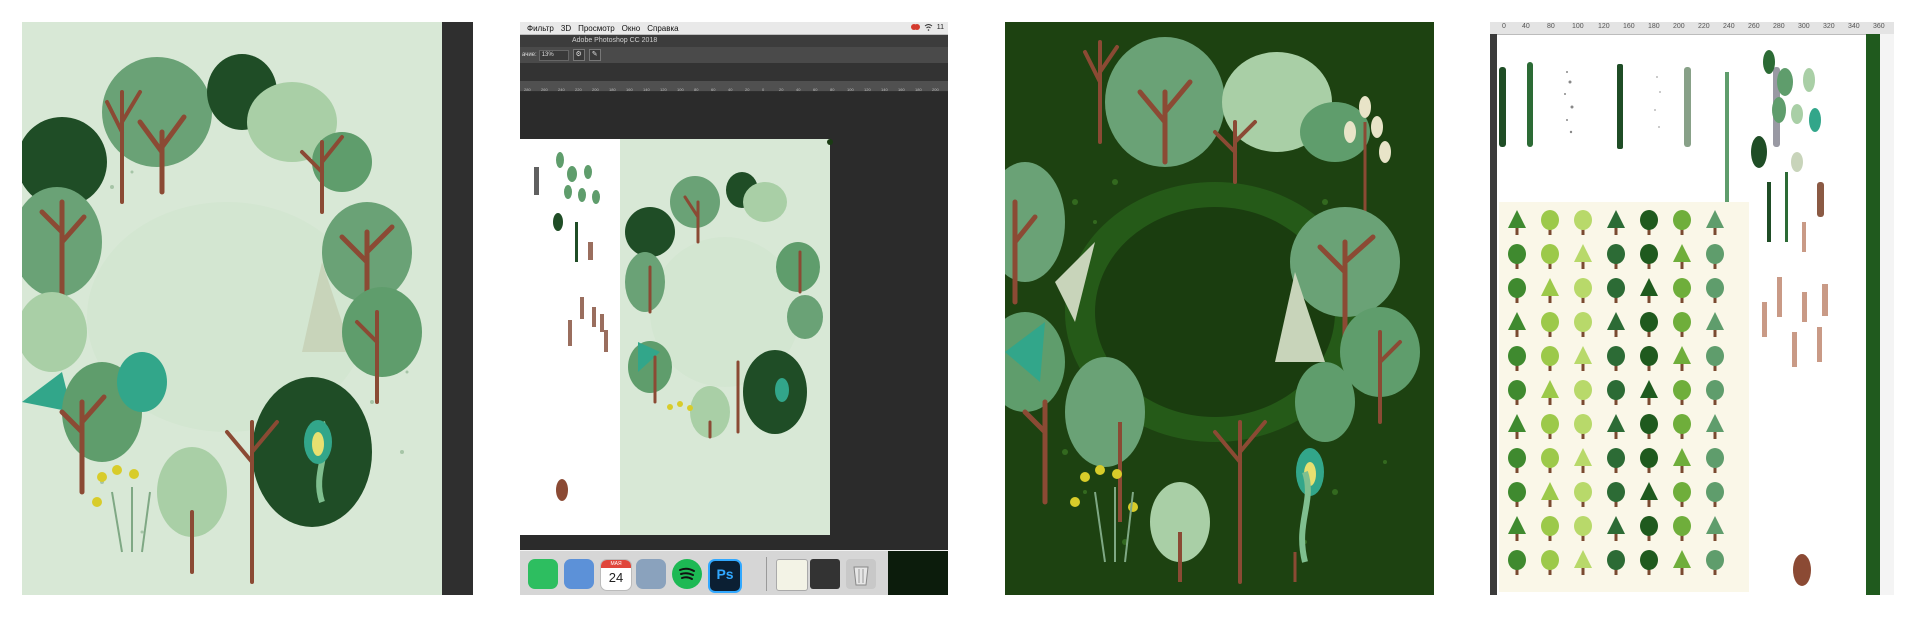 This screenshot has width=1920, height=630. I want to click on wifi-icon, so click(928, 27).